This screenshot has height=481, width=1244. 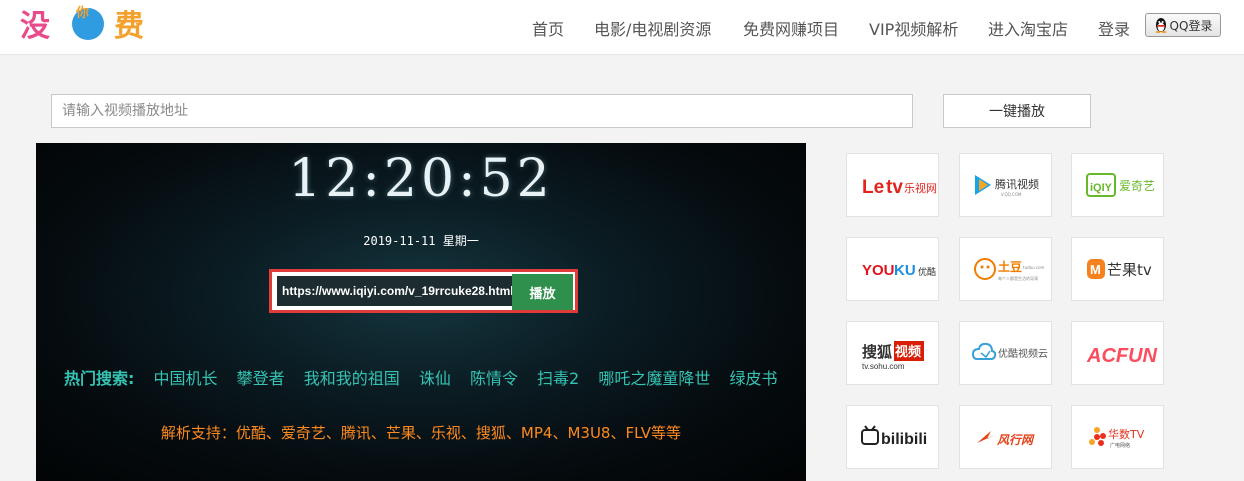 I want to click on hot-search-item: 哪吒之魔童降世, so click(x=654, y=378).